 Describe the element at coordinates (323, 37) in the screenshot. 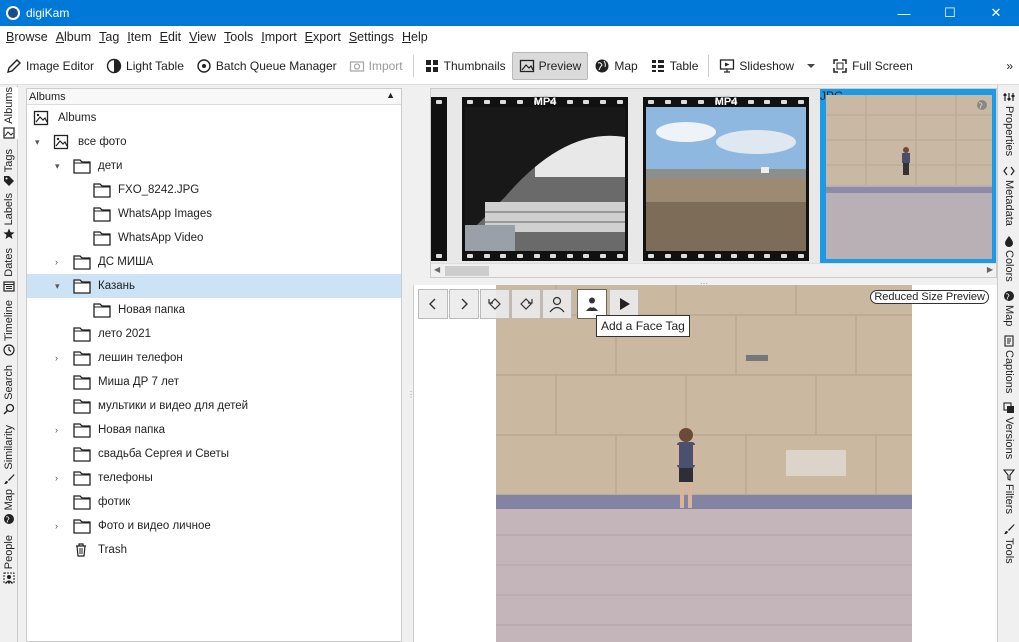

I see `menu-export: Export` at that location.